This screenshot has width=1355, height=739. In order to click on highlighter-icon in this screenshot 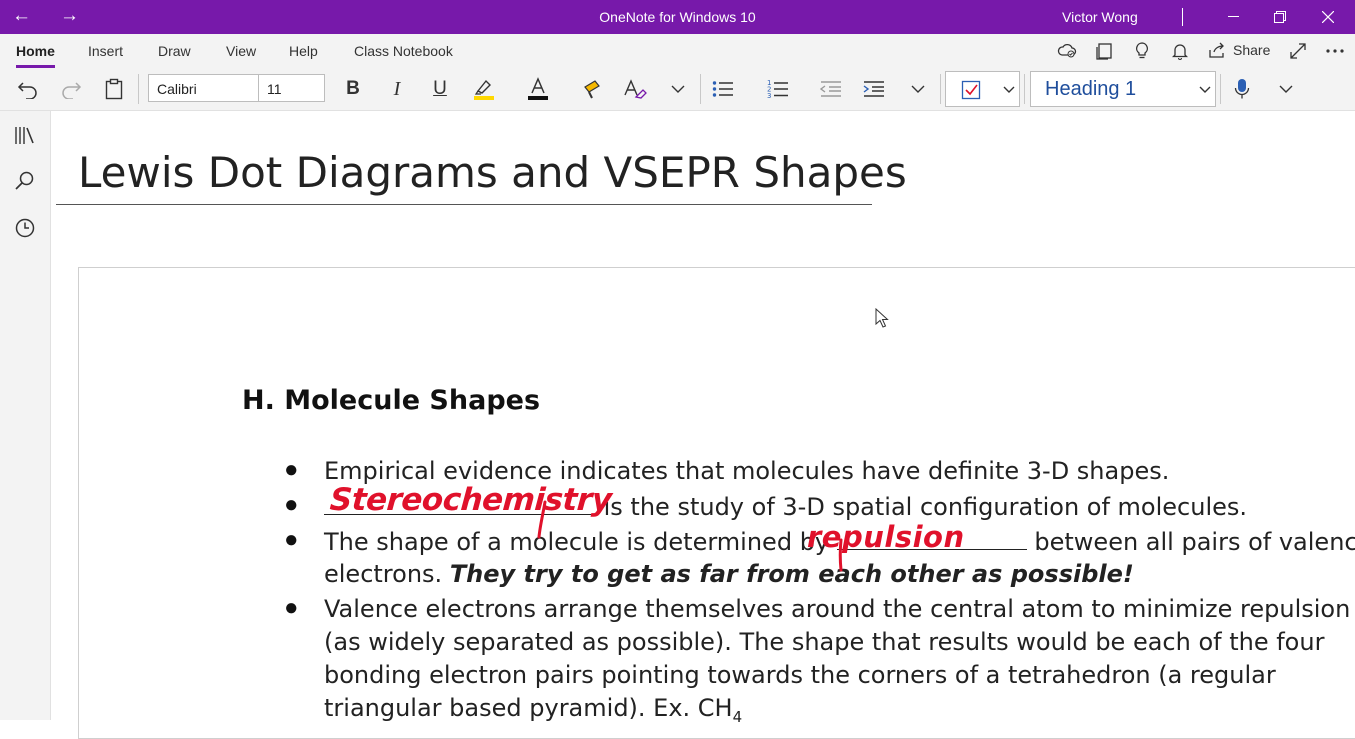, I will do `click(484, 89)`.